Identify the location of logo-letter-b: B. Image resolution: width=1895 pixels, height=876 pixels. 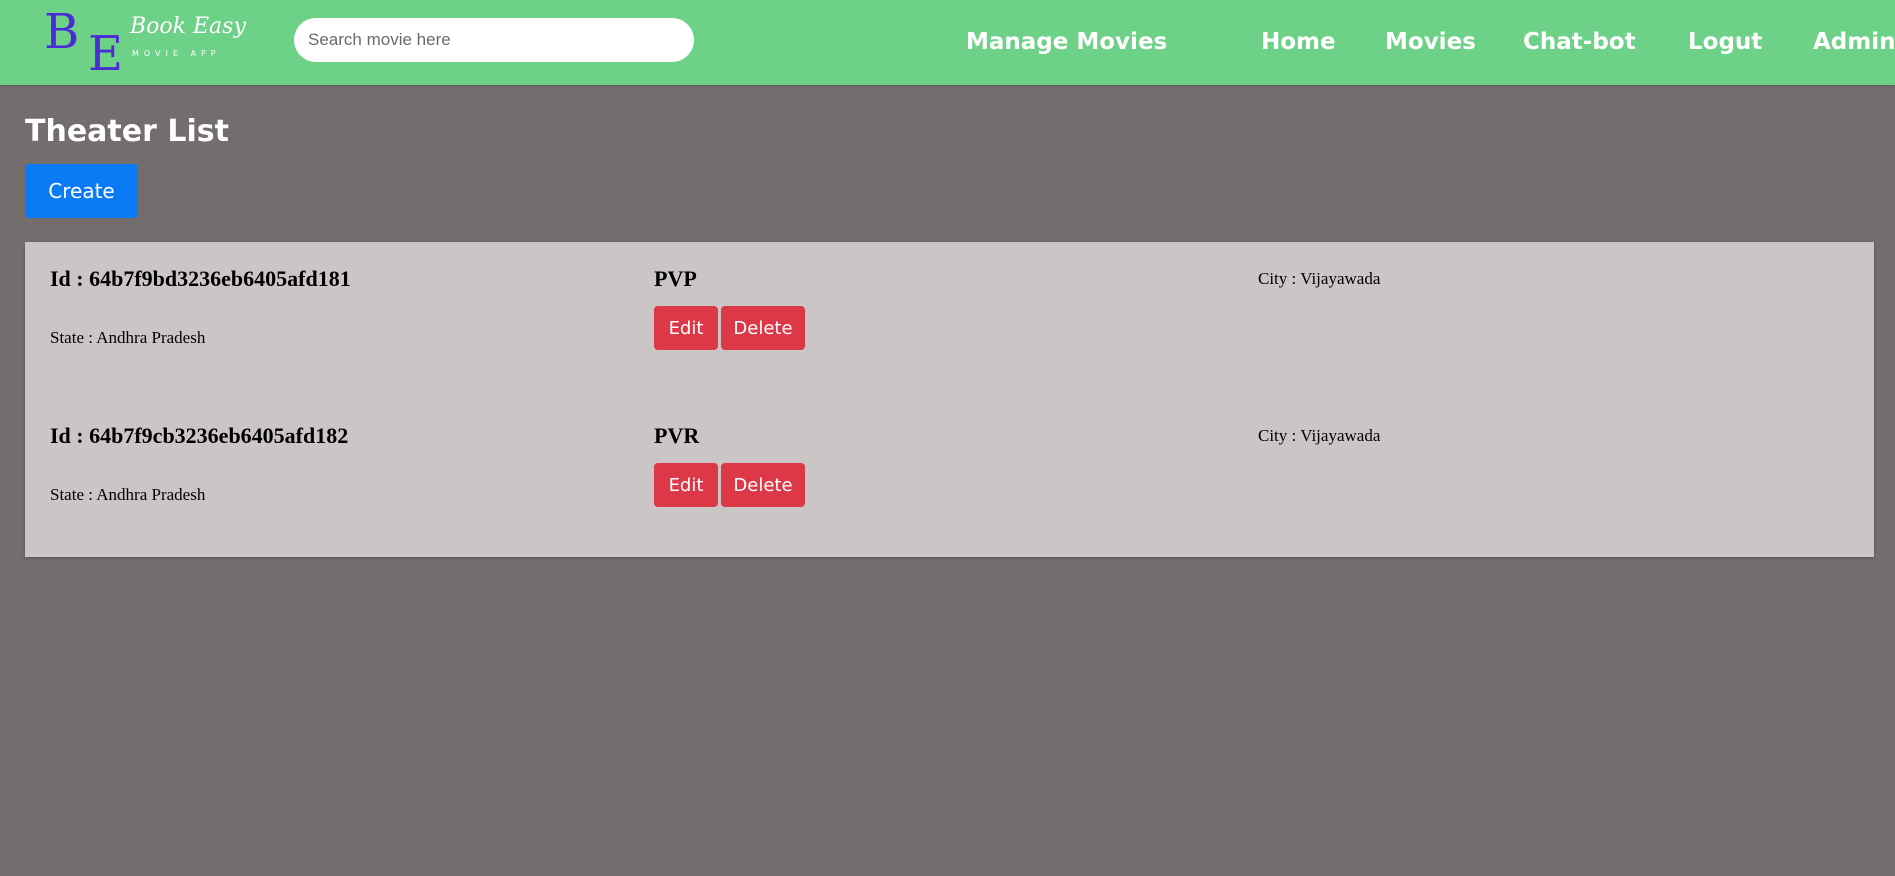
(62, 32).